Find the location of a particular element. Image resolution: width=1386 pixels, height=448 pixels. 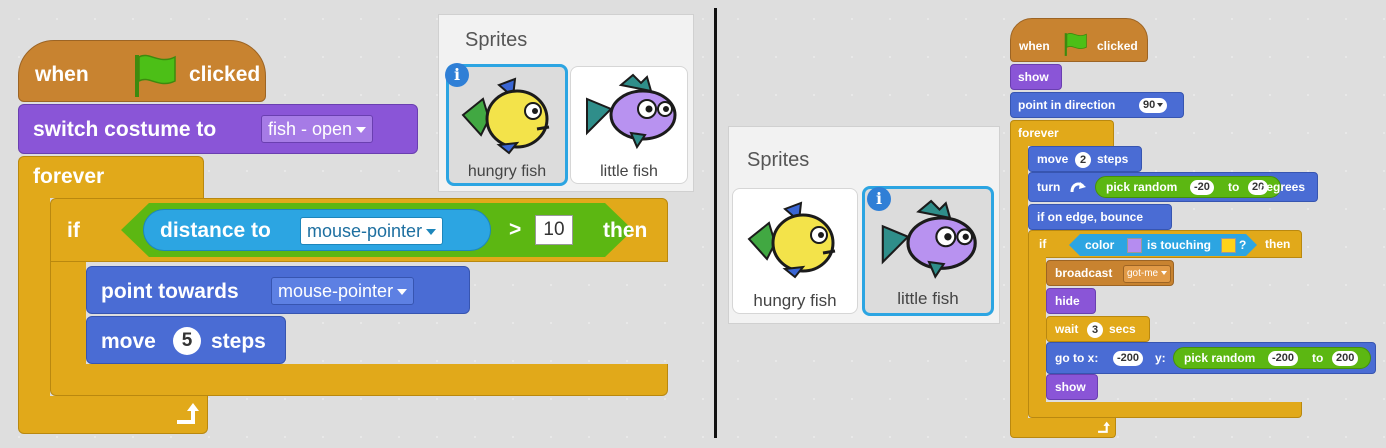

sprite-tile-hungry-fish: hungry fish i is located at coordinates (506, 124).